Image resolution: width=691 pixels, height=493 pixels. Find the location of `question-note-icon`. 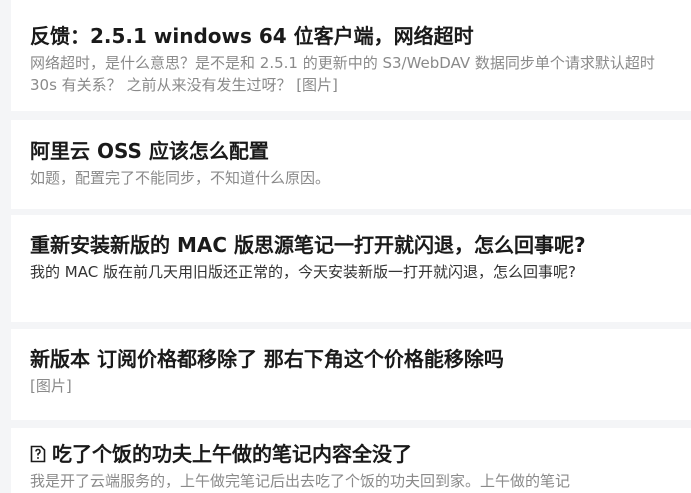

question-note-icon is located at coordinates (38, 452).